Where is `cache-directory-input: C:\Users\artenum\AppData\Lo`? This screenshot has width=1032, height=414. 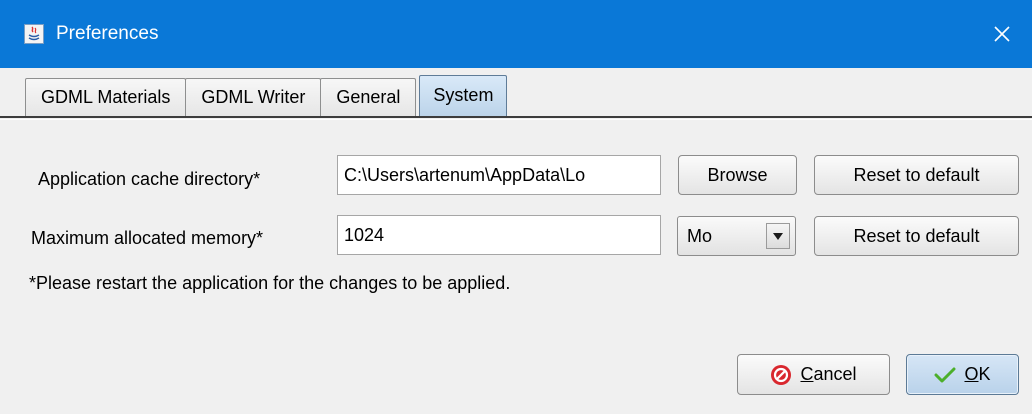 cache-directory-input: C:\Users\artenum\AppData\Lo is located at coordinates (499, 175).